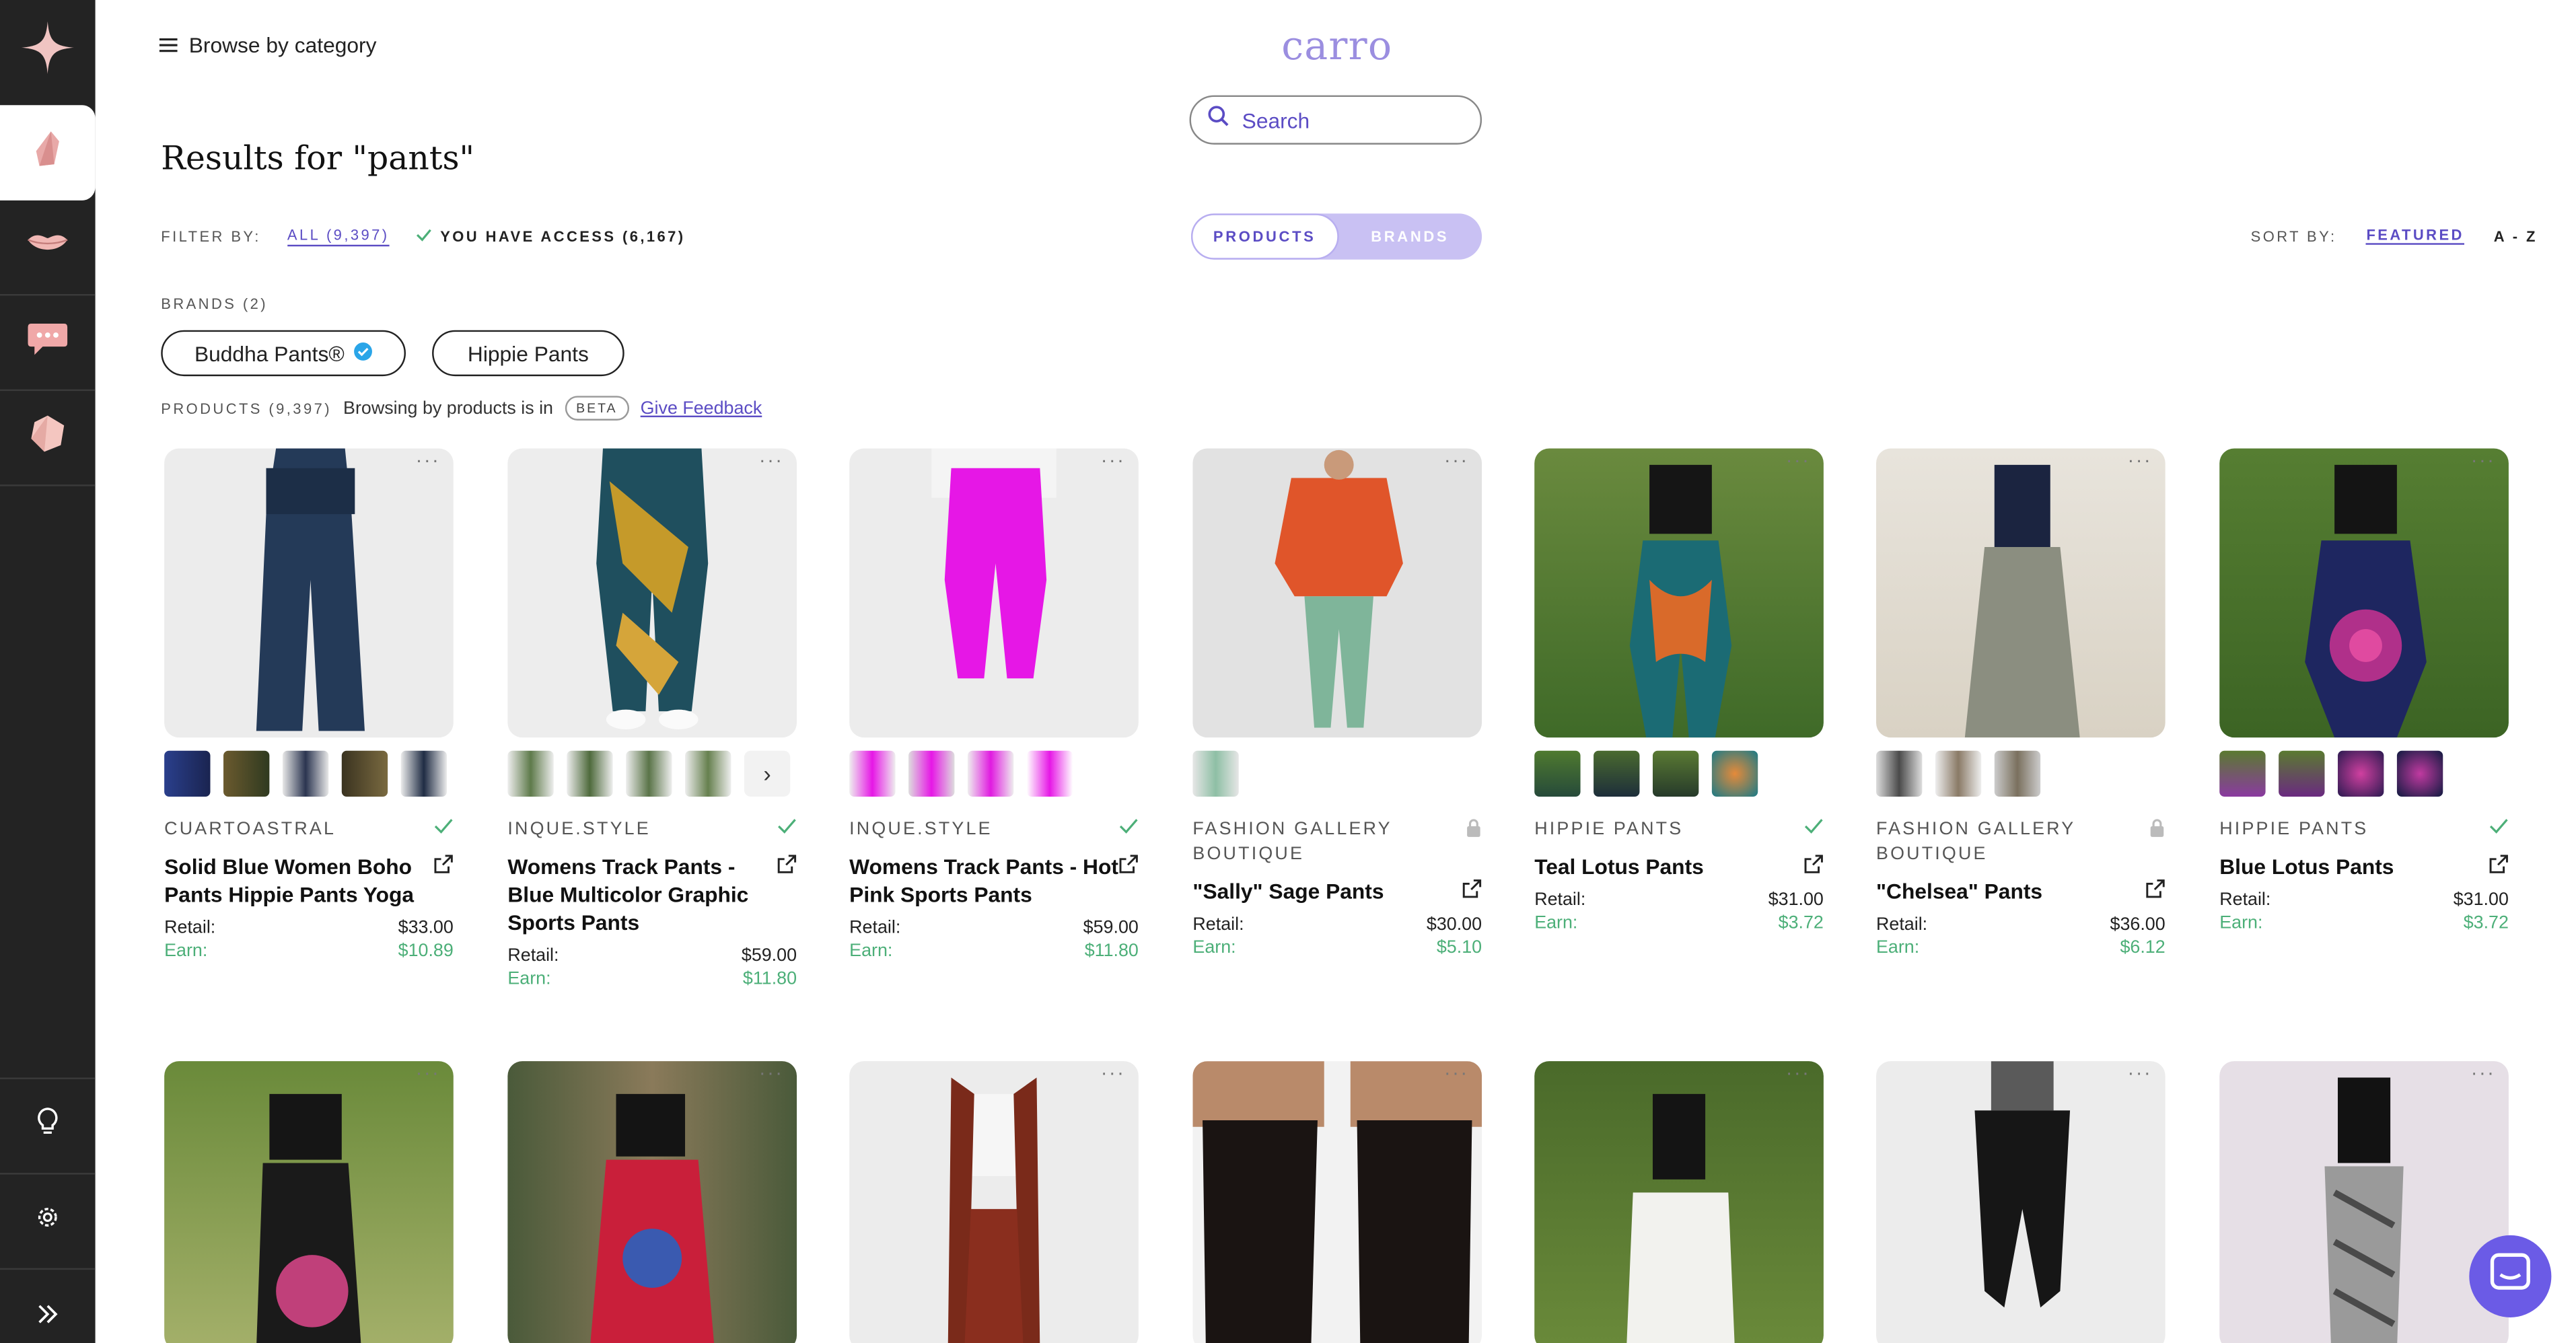 This screenshot has height=1343, width=2576. What do you see at coordinates (2510, 1276) in the screenshot?
I see `support-chat-button` at bounding box center [2510, 1276].